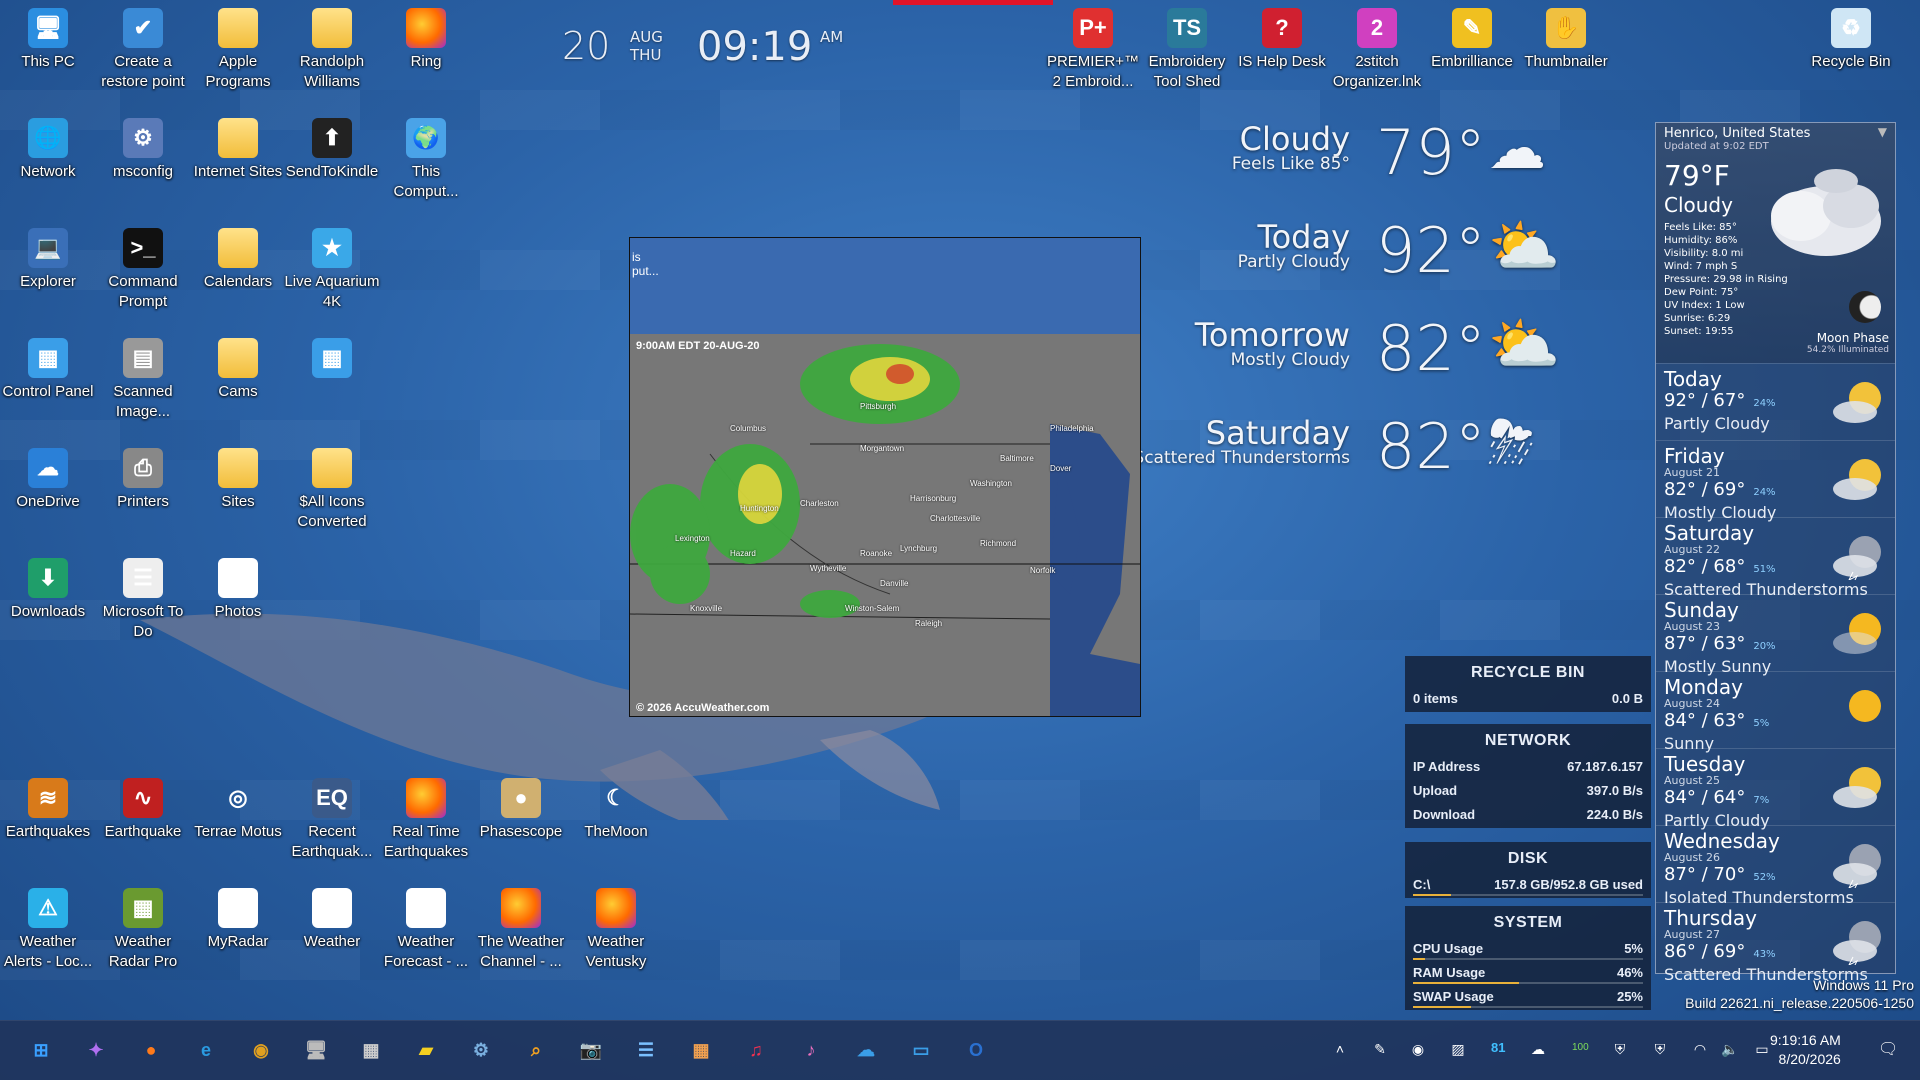 This screenshot has height=1080, width=1920. Describe the element at coordinates (238, 49) in the screenshot. I see `desktop-icon-apple-programs: Apple Programs` at that location.